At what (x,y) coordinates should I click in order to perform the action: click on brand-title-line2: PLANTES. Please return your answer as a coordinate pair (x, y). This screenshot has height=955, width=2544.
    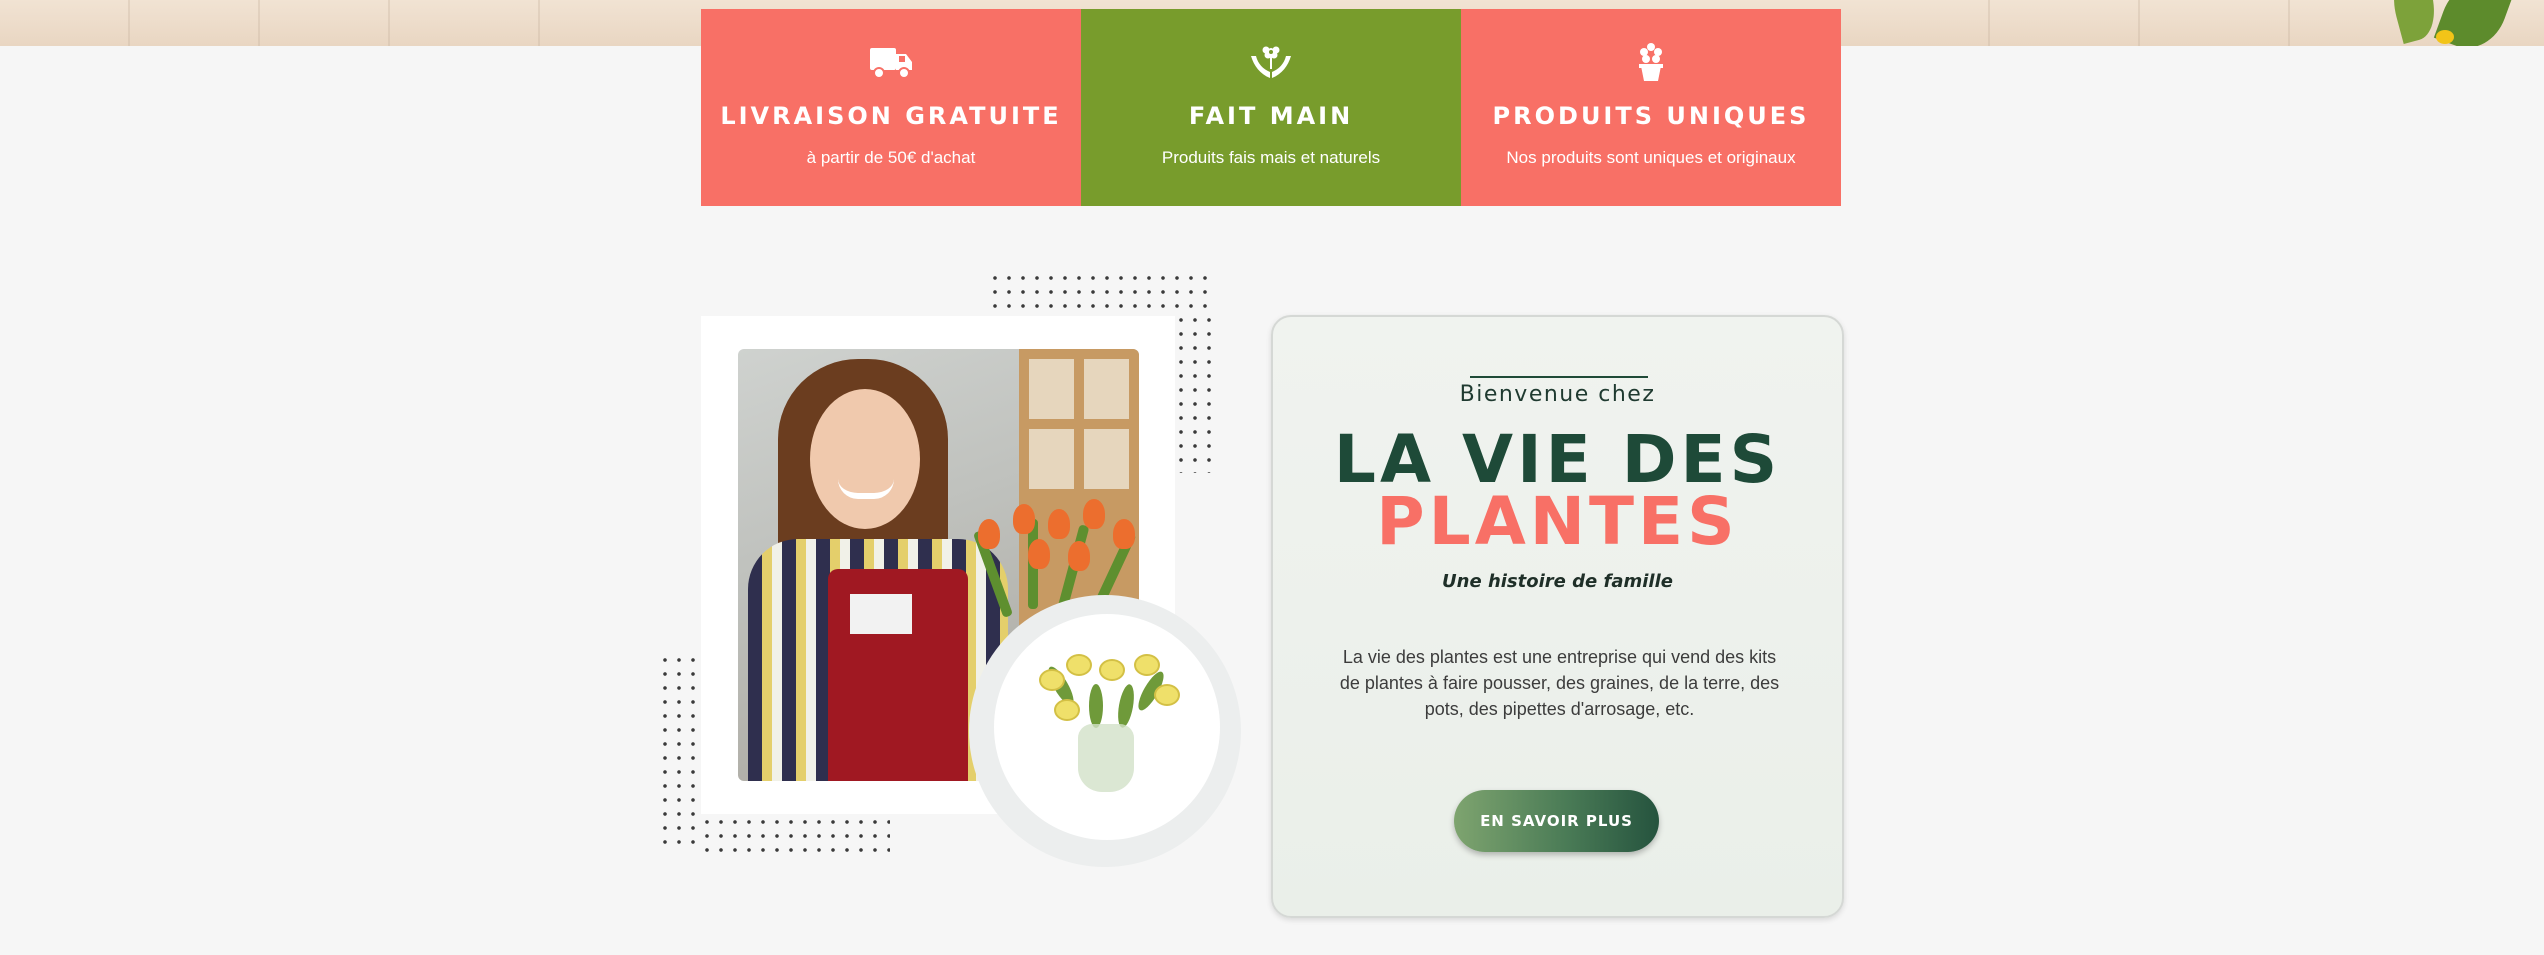
    Looking at the image, I should click on (1557, 521).